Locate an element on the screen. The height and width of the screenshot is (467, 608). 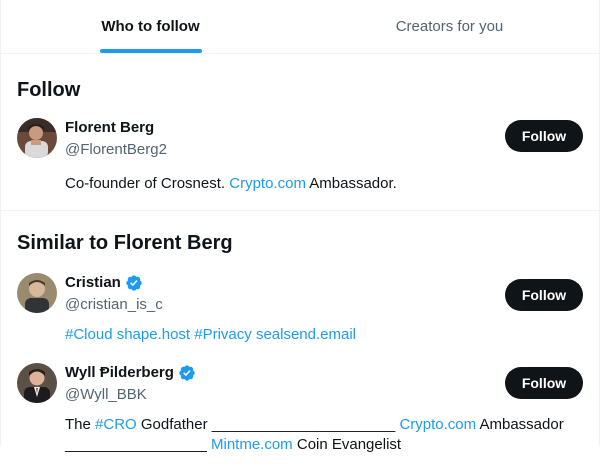
tab-creators-for-you-label: Creators for you is located at coordinates (449, 26).